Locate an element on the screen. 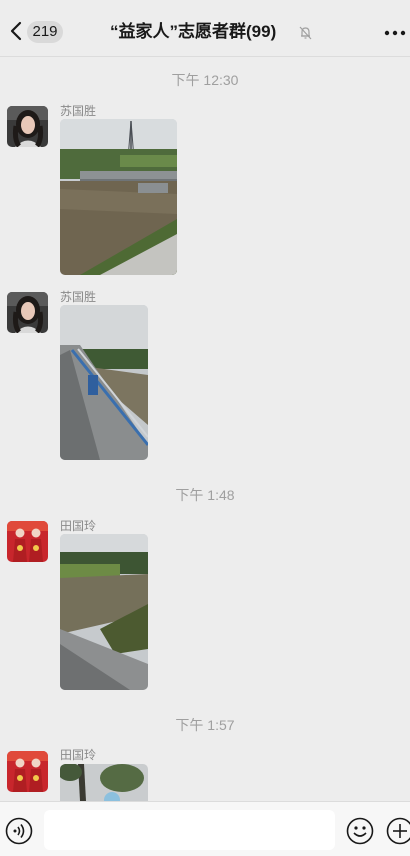 The image size is (410, 856). chat-image-trees is located at coordinates (104, 782).